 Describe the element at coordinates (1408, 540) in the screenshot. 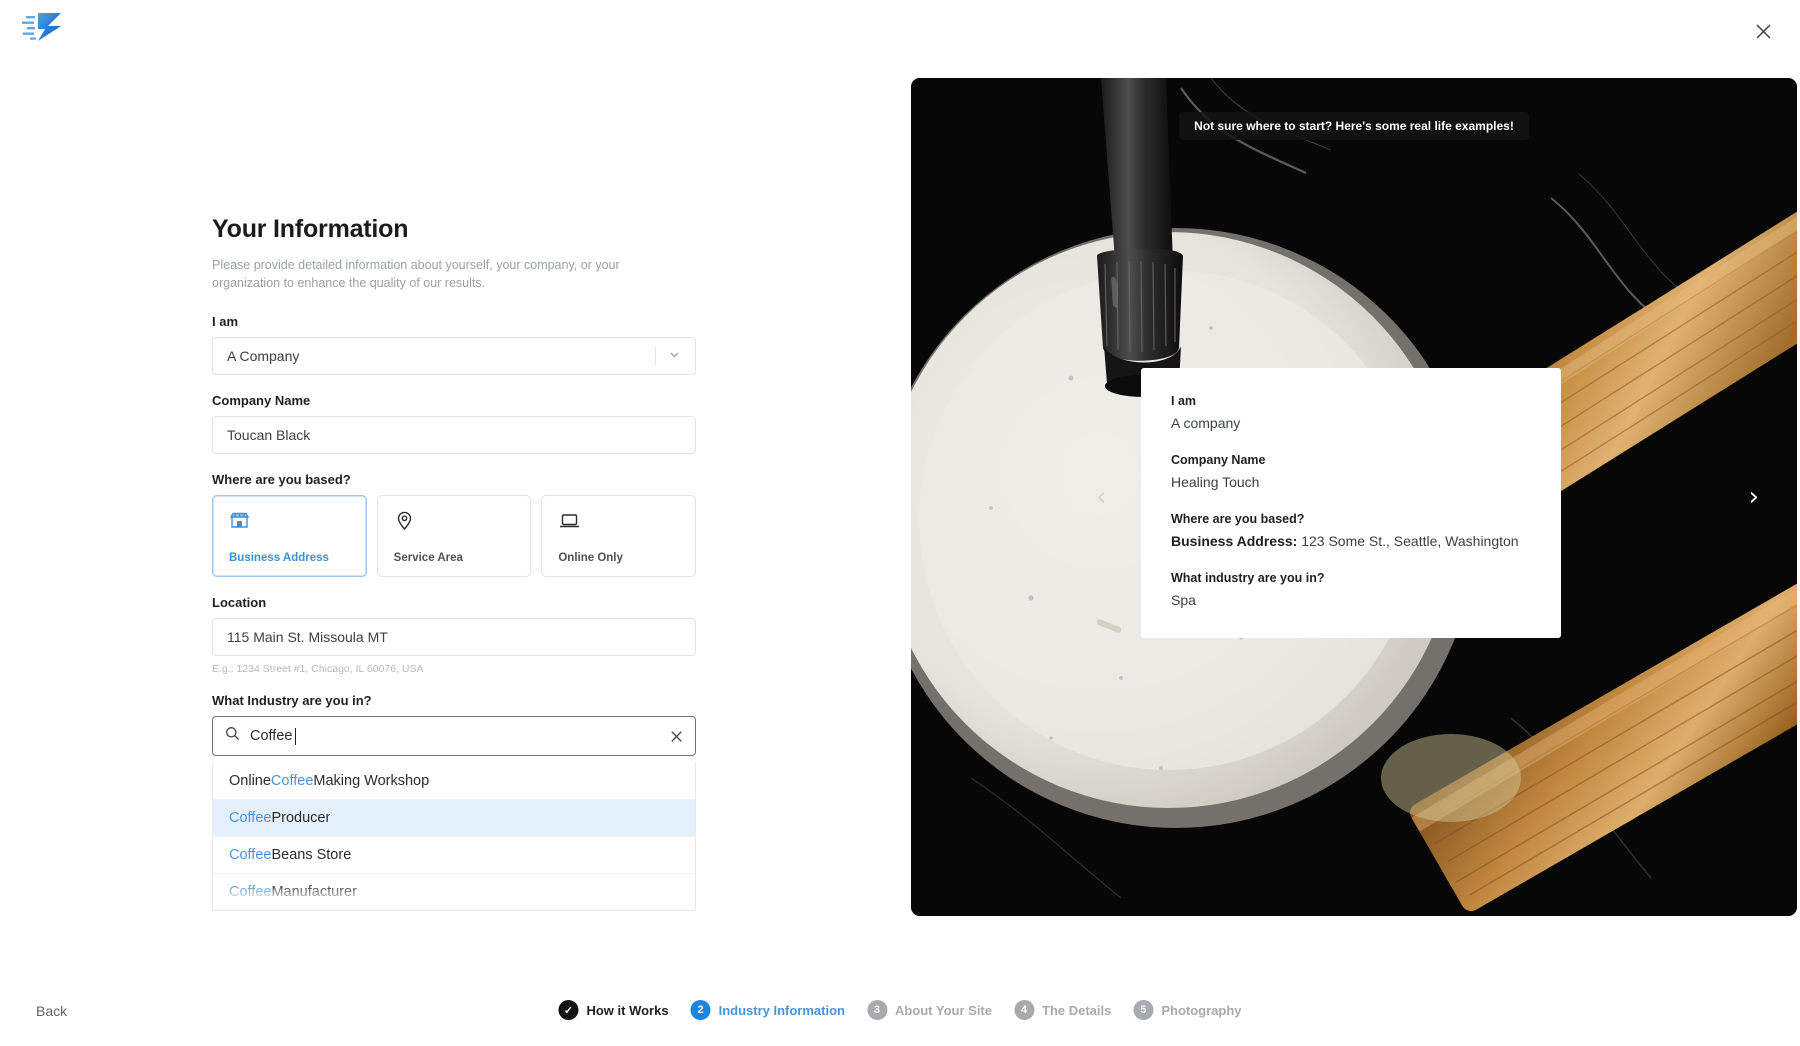

I see `card-based-rest: 123 Some St., Seattle, Washington` at that location.